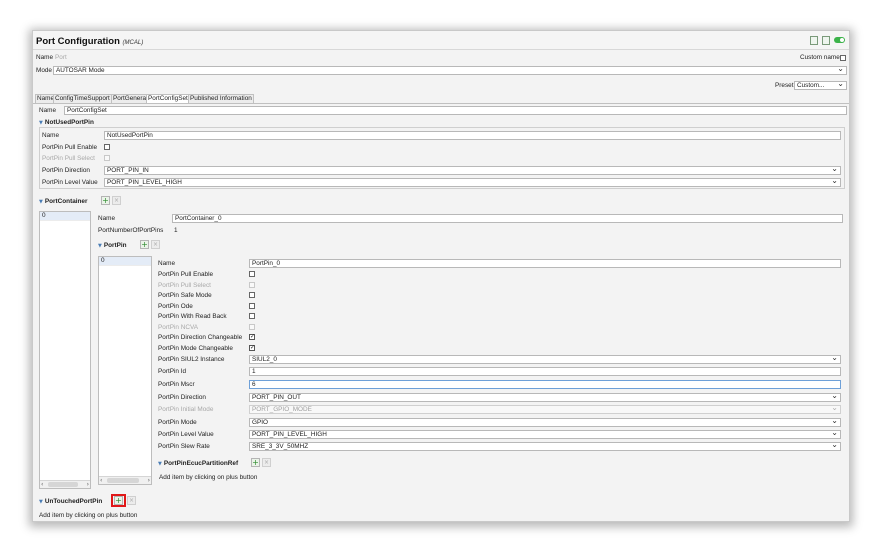 This screenshot has width=880, height=554. Describe the element at coordinates (178, 327) in the screenshot. I see `pin-ncva-label: PortPin NCVA` at that location.